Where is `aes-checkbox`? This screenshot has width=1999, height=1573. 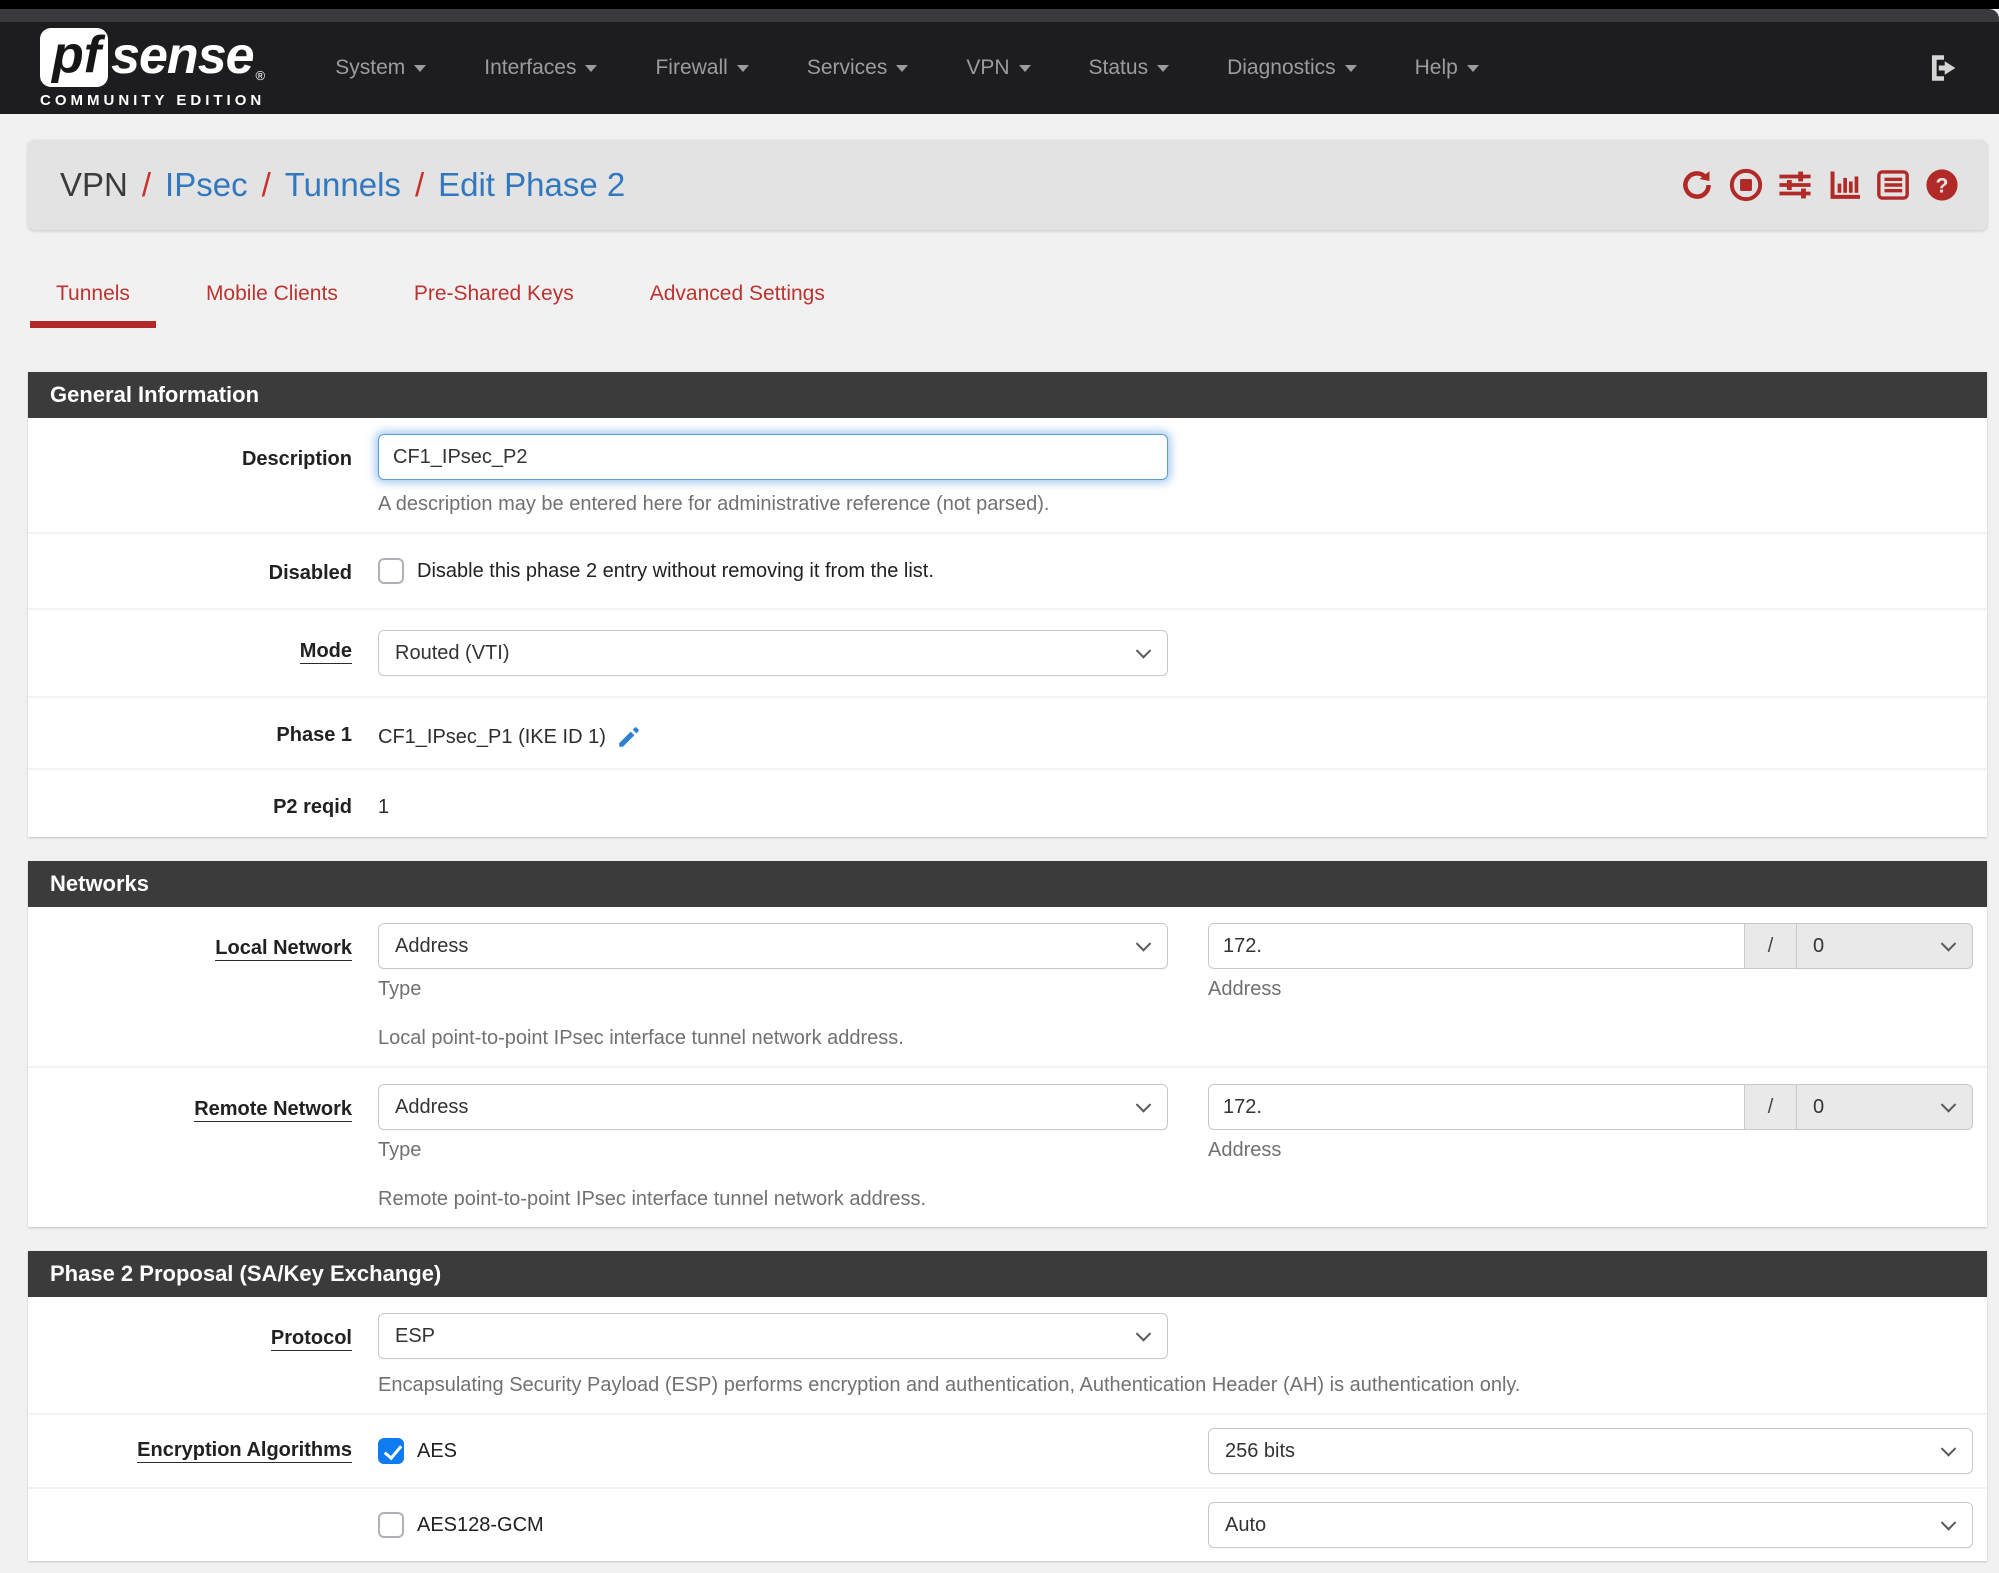
aes-checkbox is located at coordinates (391, 1451).